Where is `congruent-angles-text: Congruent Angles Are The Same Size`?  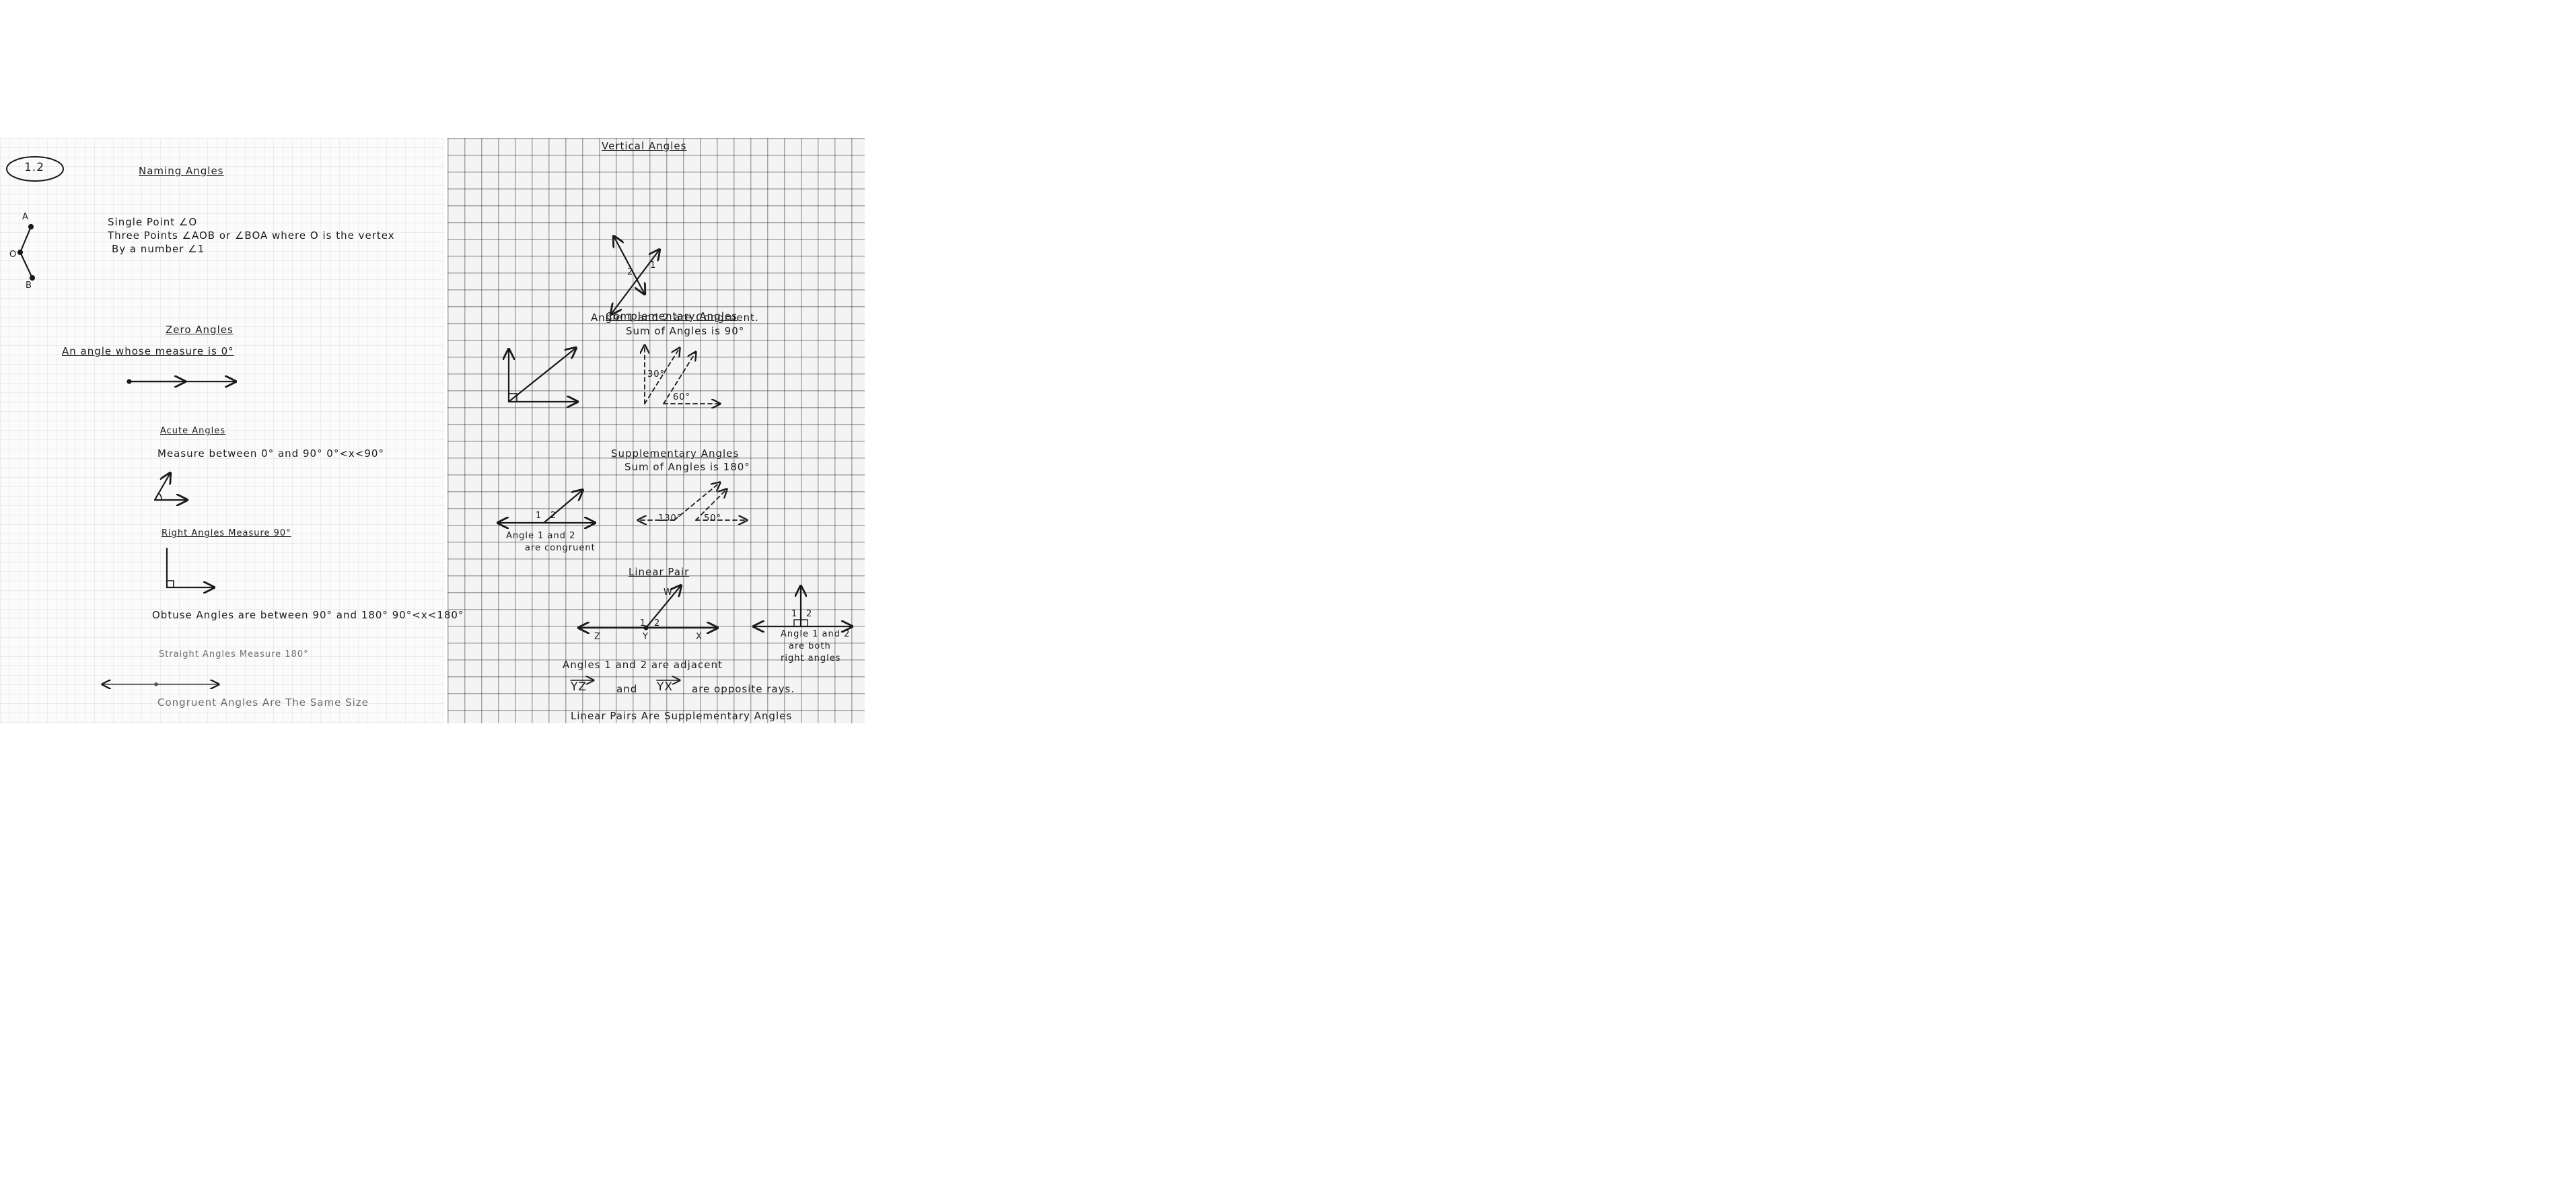 congruent-angles-text: Congruent Angles Are The Same Size is located at coordinates (263, 702).